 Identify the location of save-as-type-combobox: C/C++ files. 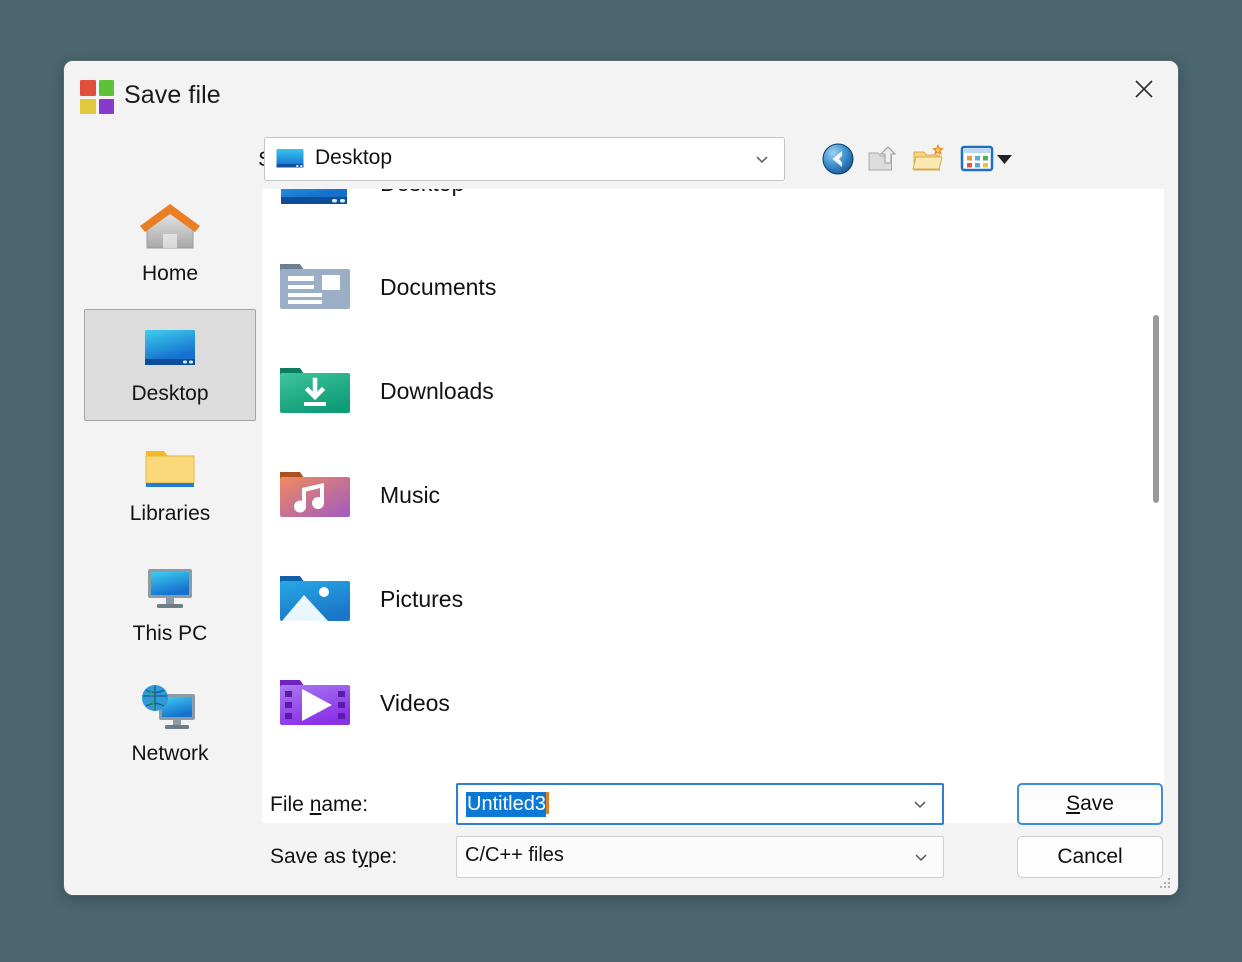
(700, 857).